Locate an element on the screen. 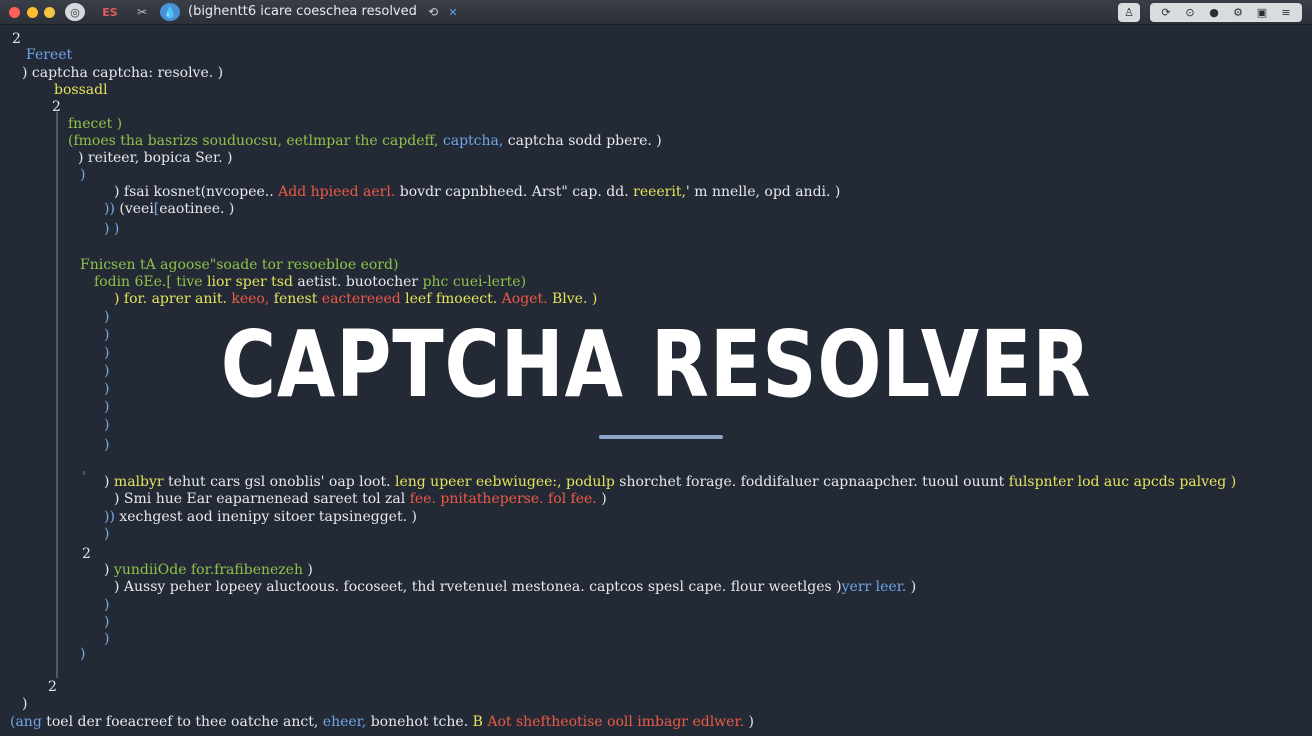 The width and height of the screenshot is (1312, 736). code-token: ) Aussy peher is located at coordinates (165, 587).